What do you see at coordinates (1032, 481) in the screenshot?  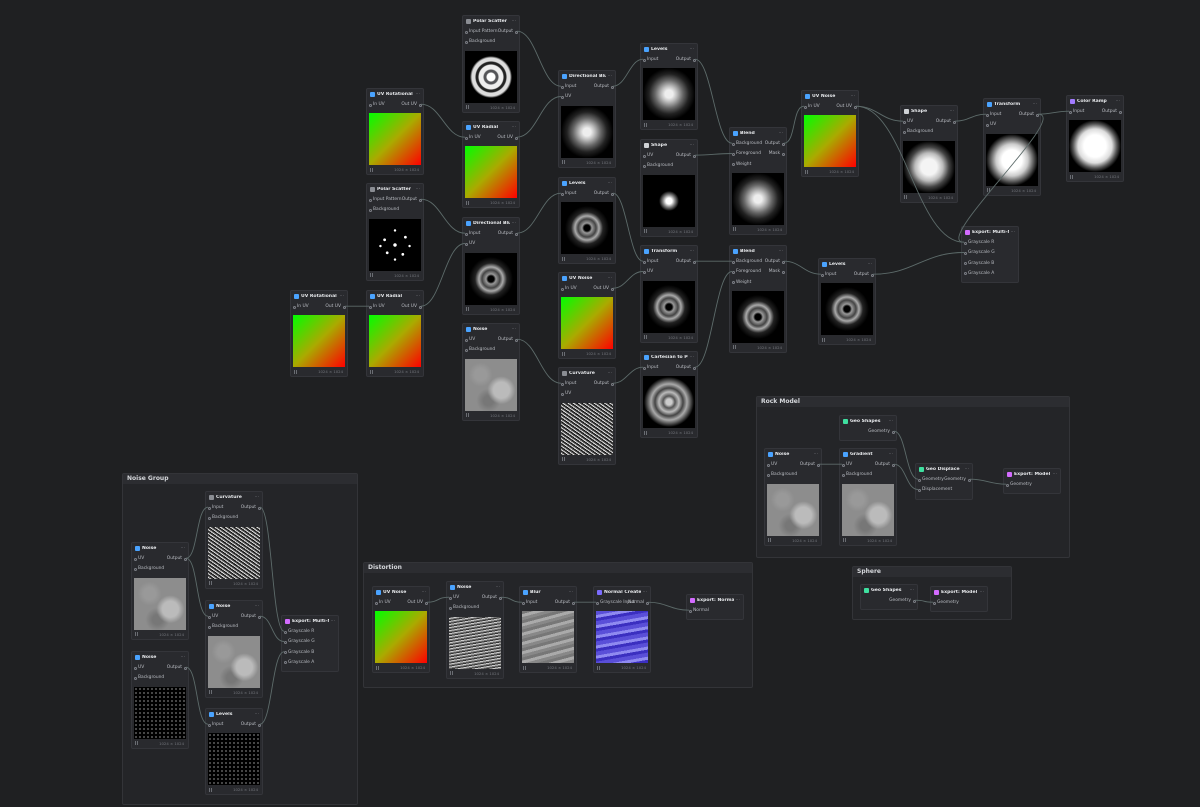 I see `node-r-export: Export: Model ⋯ Geometry` at bounding box center [1032, 481].